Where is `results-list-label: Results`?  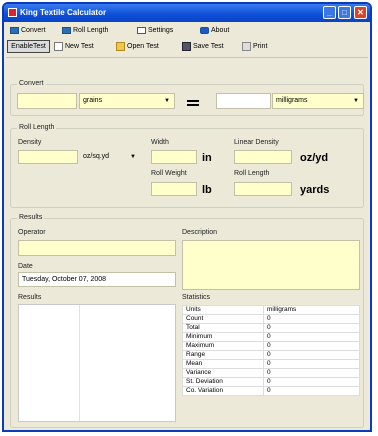
results-list-label: Results is located at coordinates (30, 297).